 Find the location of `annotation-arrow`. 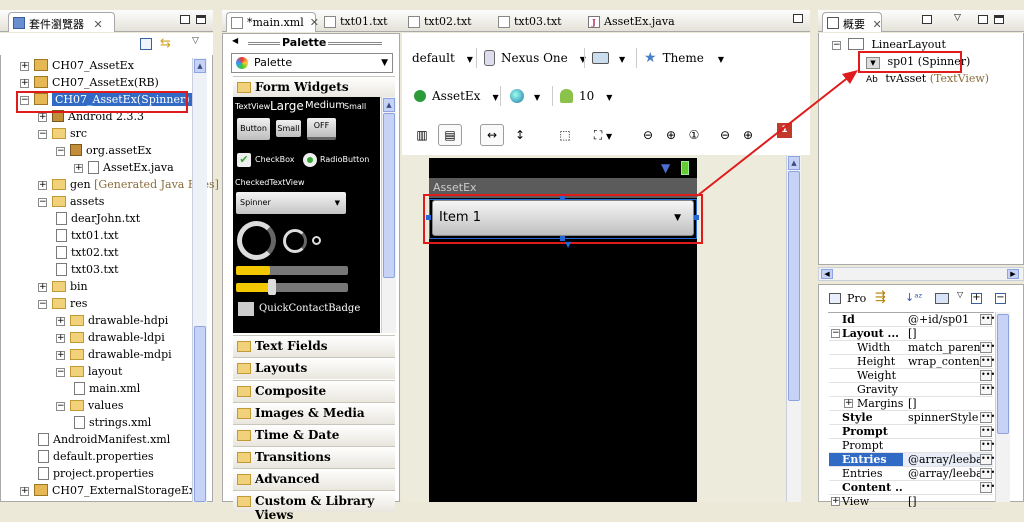

annotation-arrow is located at coordinates (777, 133).